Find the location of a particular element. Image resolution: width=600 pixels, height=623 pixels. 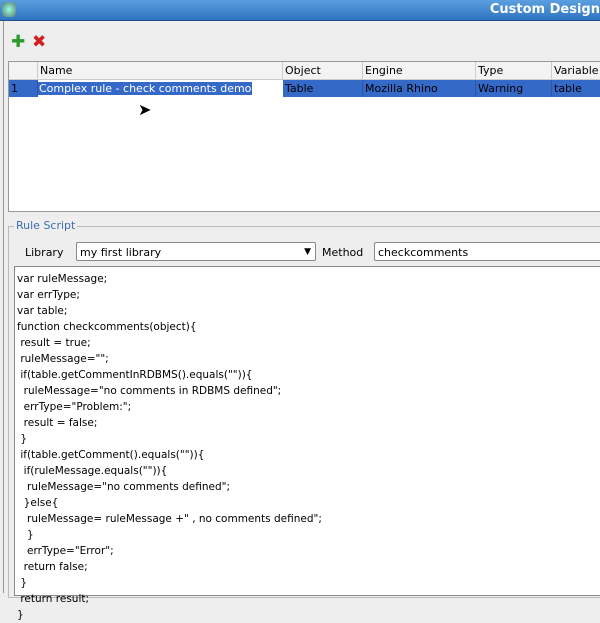

object-cell: Table is located at coordinates (323, 88).